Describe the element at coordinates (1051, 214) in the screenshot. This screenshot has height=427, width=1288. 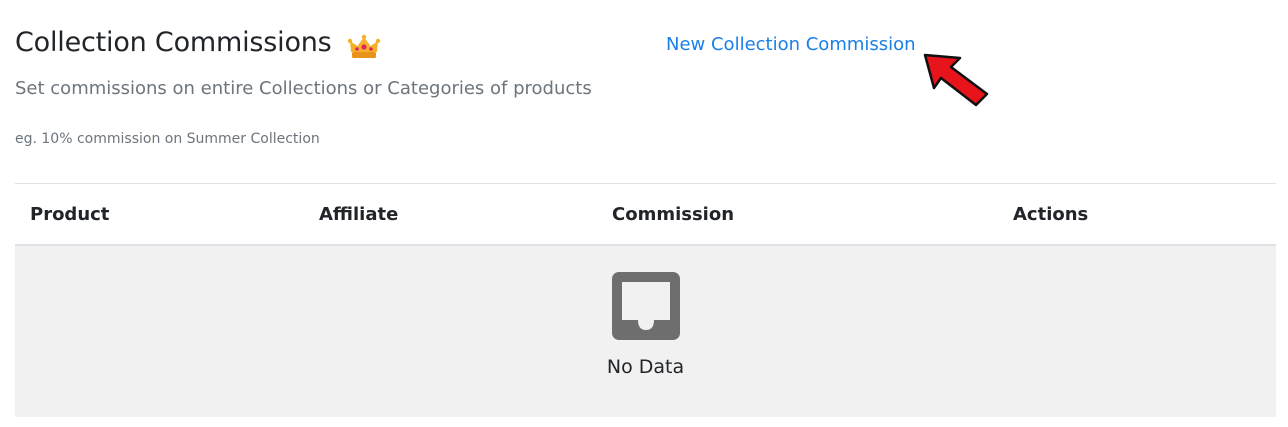
I see `column-header-actions: Actions` at that location.